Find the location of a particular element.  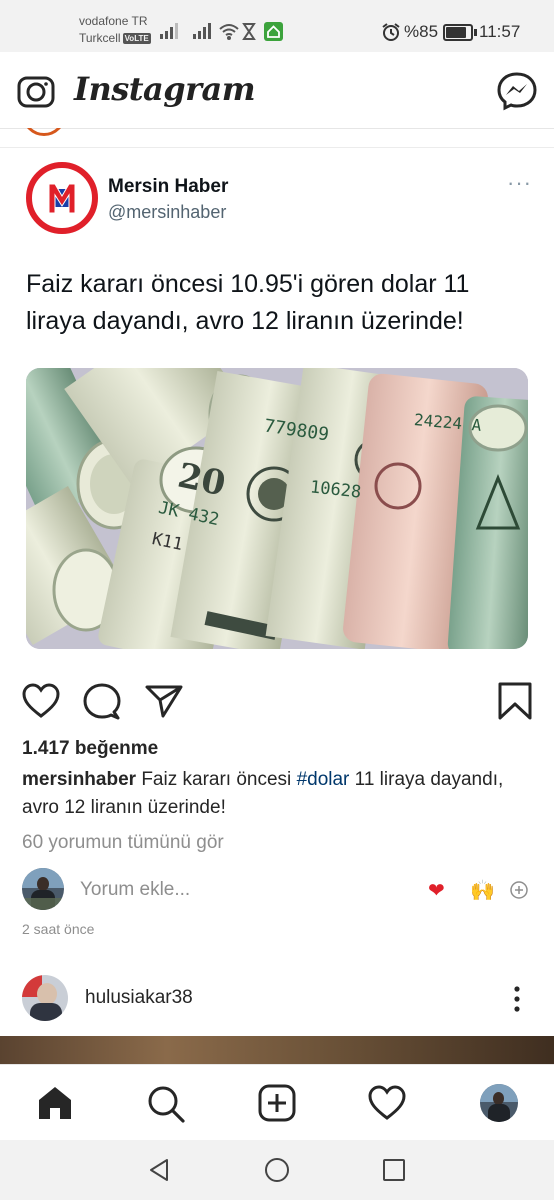

comment-icon is located at coordinates (102, 701).